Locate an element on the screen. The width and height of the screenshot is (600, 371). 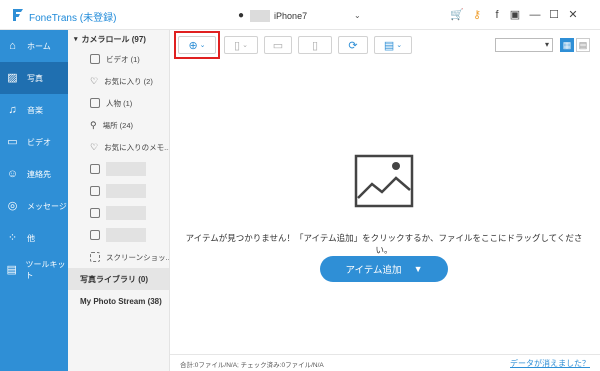
sidebar-item-home: ⌂ ホーム is located at coordinates (34, 46).